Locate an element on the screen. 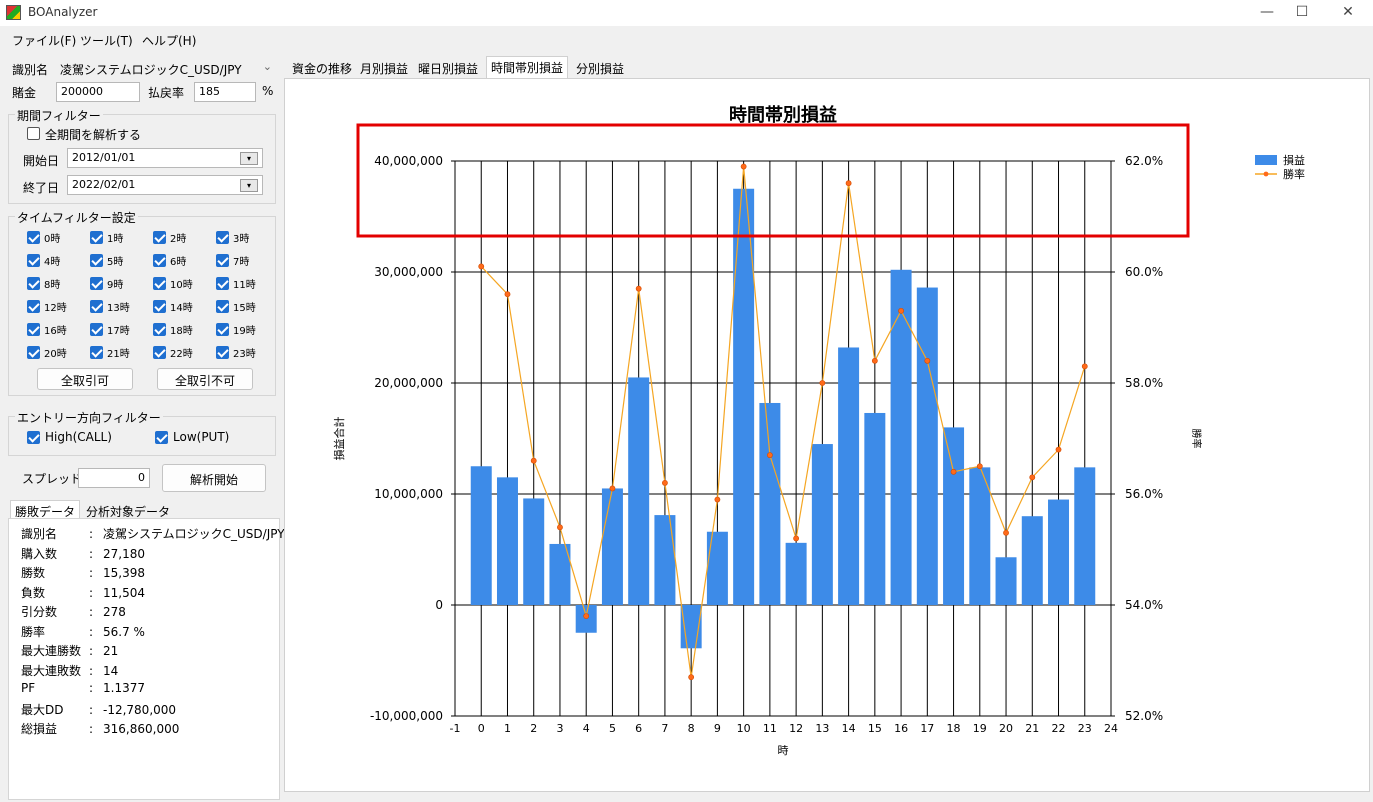 The image size is (1373, 802). spread-input: 0 is located at coordinates (114, 478).